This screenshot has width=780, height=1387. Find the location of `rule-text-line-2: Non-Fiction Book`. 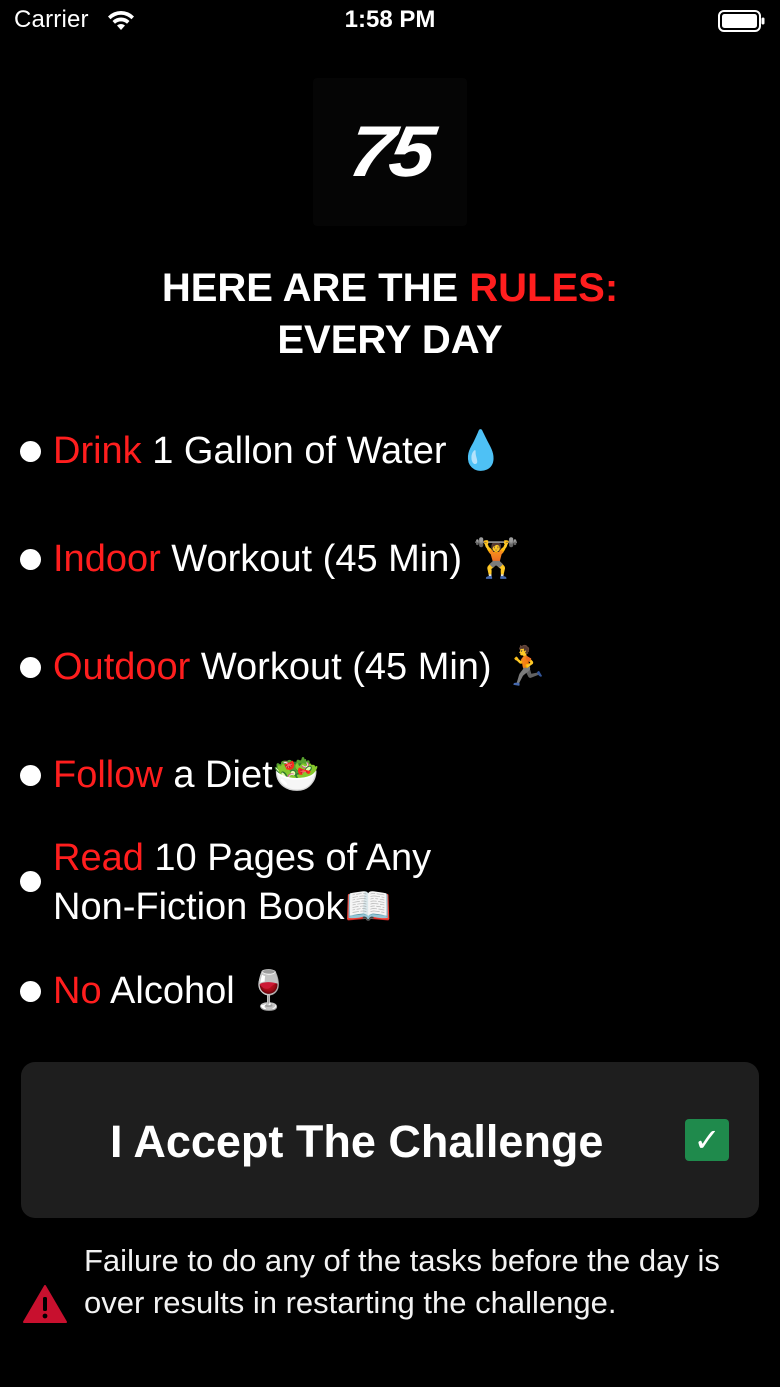

rule-text-line-2: Non-Fiction Book is located at coordinates (199, 907).